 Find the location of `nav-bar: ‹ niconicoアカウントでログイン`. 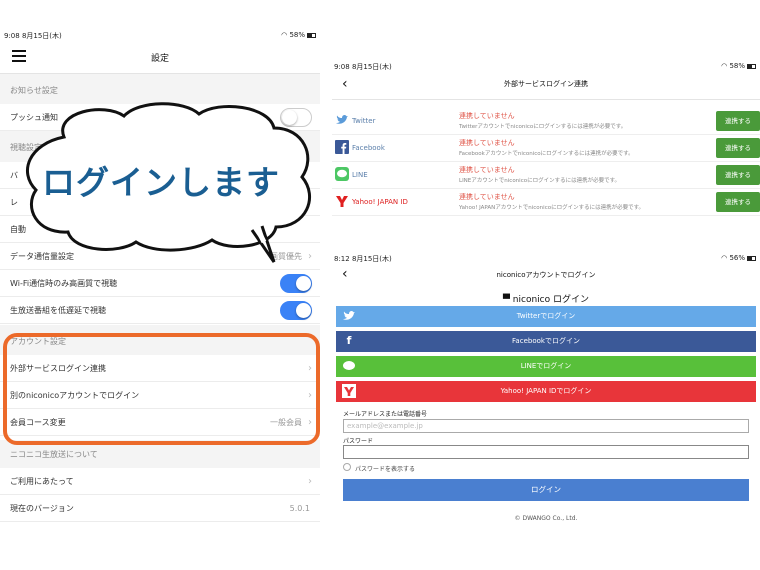

nav-bar: ‹ niconicoアカウントでログイン is located at coordinates (546, 277).